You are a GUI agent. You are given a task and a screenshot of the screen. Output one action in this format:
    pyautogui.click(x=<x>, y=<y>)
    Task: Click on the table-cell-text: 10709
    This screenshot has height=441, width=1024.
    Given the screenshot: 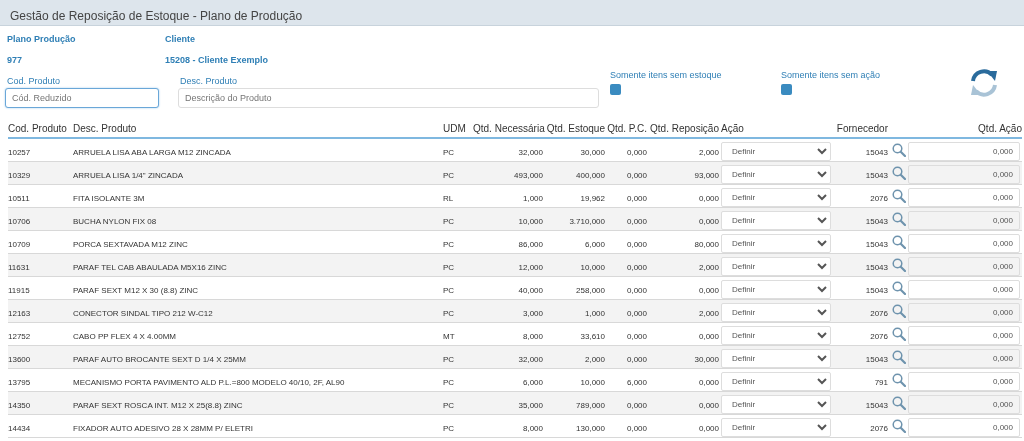 What is the action you would take?
    pyautogui.click(x=20, y=243)
    